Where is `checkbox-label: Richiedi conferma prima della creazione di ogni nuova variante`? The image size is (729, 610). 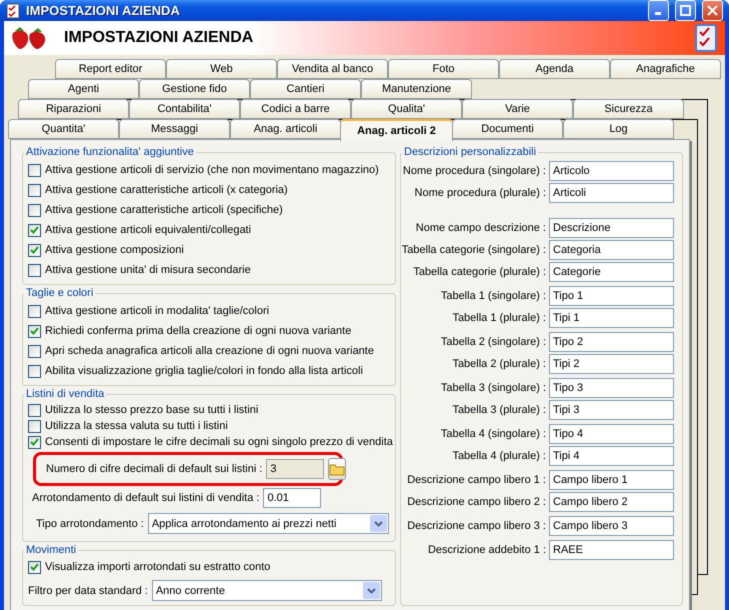
checkbox-label: Richiedi conferma prima della creazione di ogni nuova variante is located at coordinates (198, 331).